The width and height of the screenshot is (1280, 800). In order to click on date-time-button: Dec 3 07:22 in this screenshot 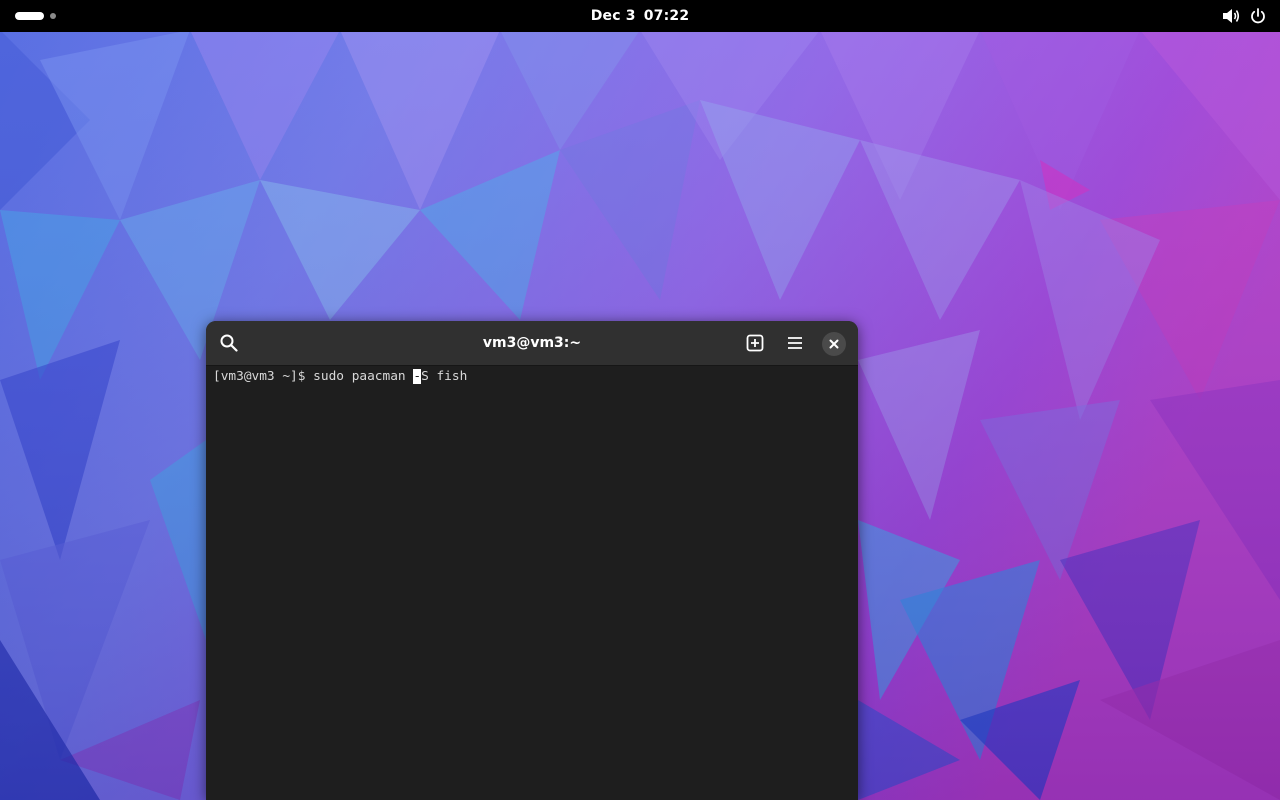, I will do `click(640, 16)`.